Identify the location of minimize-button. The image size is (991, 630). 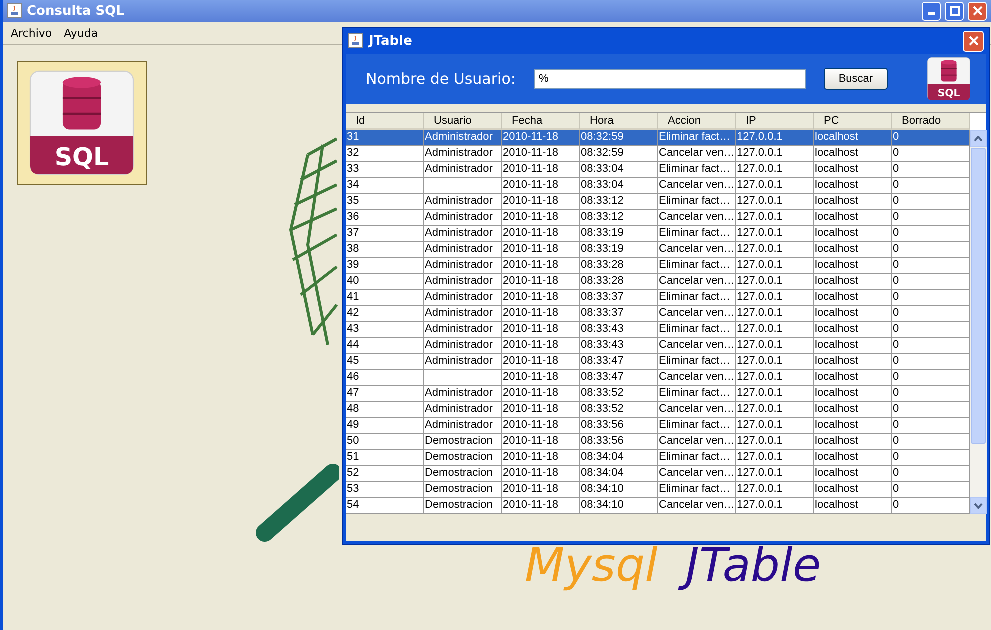
(931, 11).